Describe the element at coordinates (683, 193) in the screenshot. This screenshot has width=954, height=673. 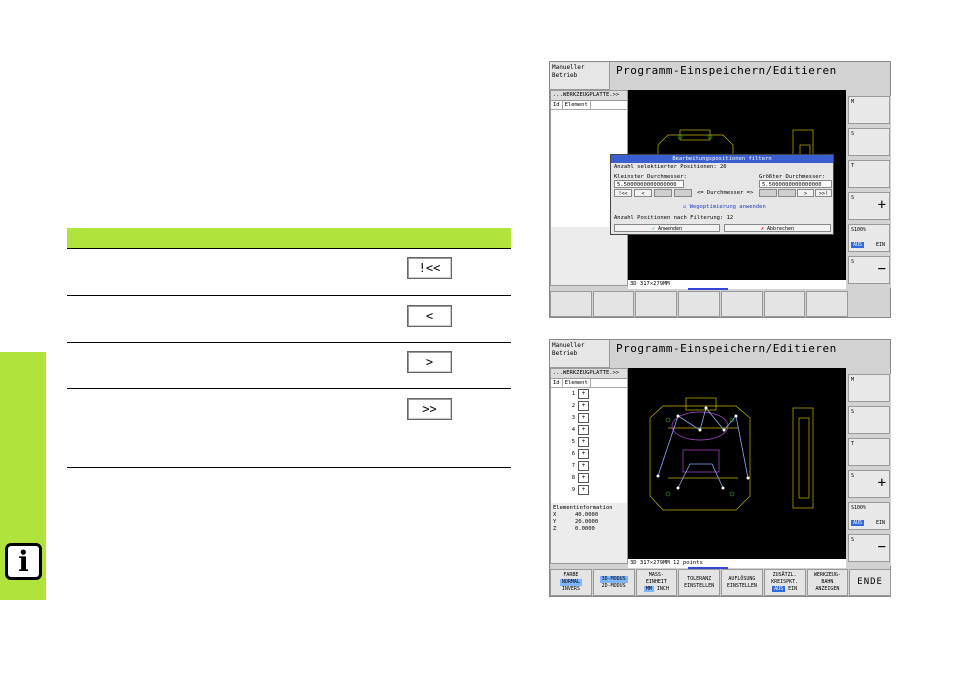
I see `min-last-button` at that location.